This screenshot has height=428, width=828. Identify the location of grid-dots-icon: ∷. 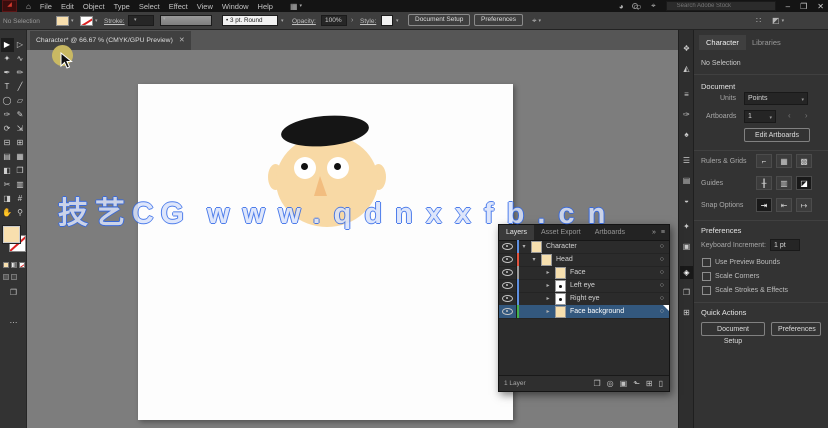
(758, 20).